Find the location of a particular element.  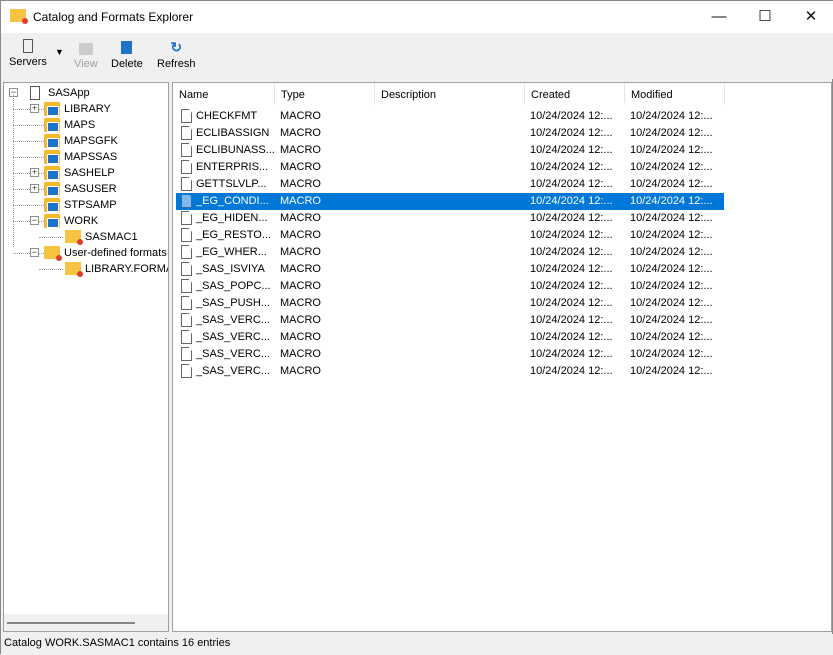

tree-node: STPSAMP is located at coordinates (86, 205).